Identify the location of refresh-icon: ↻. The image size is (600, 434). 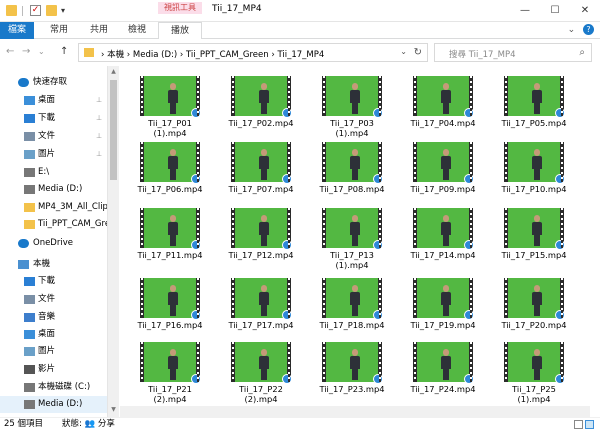
(418, 52).